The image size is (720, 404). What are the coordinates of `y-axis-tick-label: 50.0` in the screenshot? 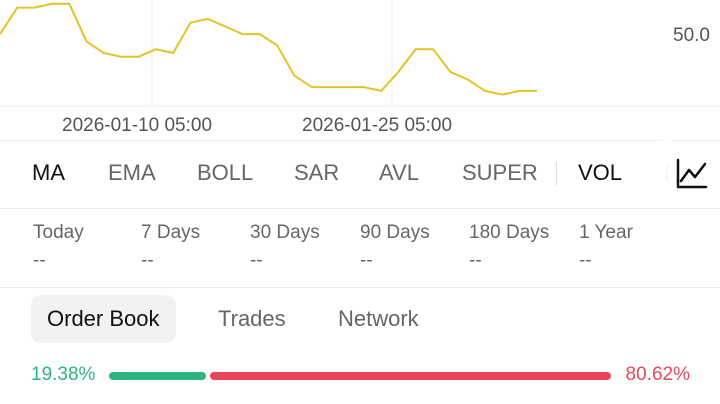 It's located at (691, 35).